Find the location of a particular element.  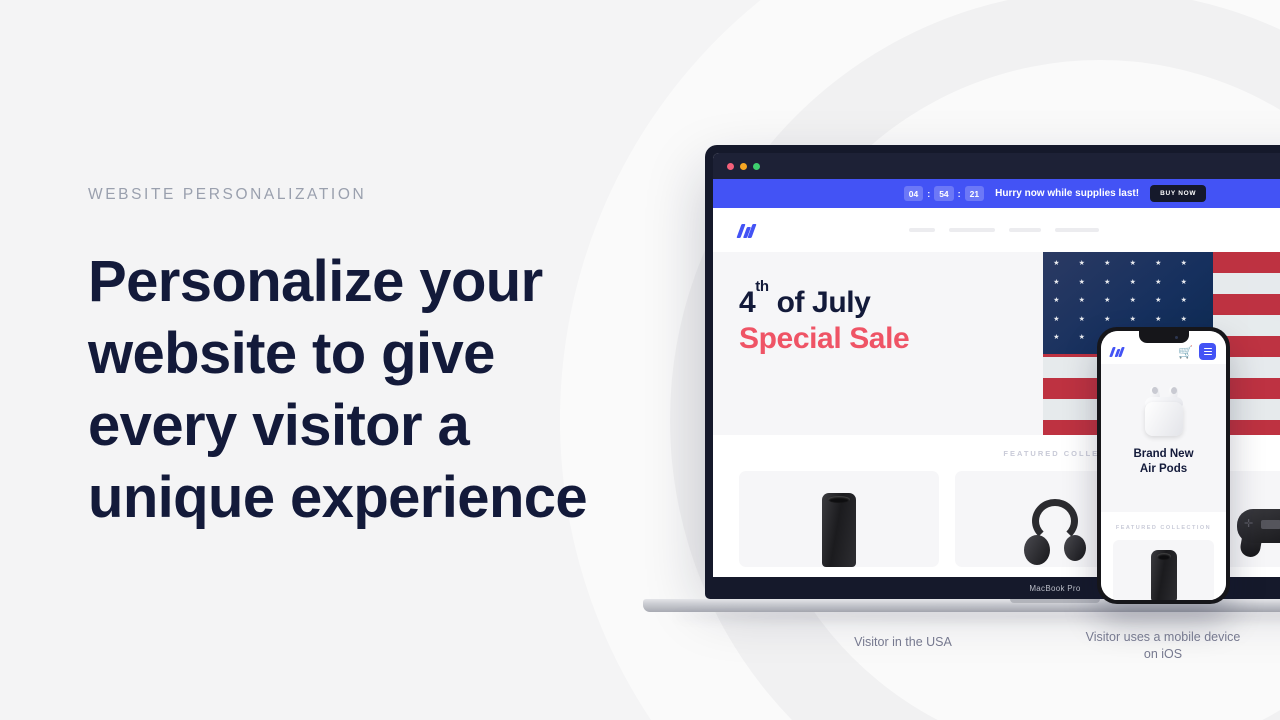

phone-mockup: 🛒 Brand New Air Pods FEATURED COLLECTION is located at coordinates (1163, 465).